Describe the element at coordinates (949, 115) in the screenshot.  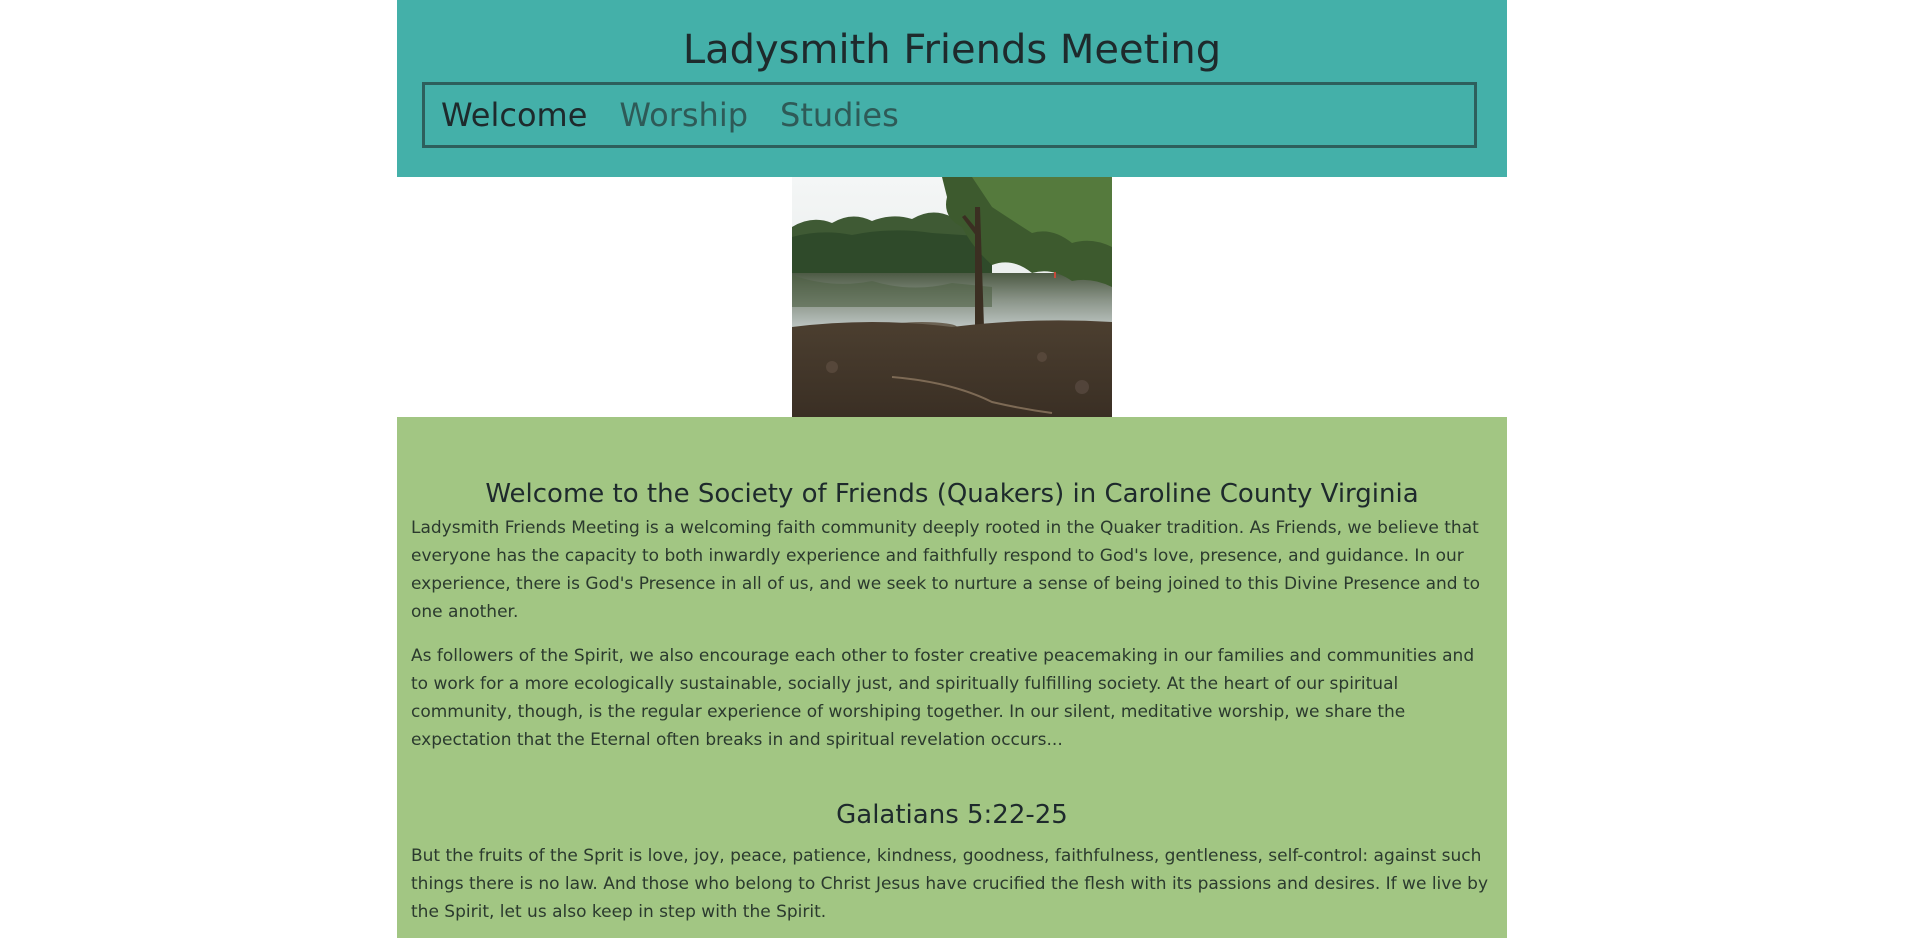
I see `main-nav: Welcome Worship Studies` at that location.